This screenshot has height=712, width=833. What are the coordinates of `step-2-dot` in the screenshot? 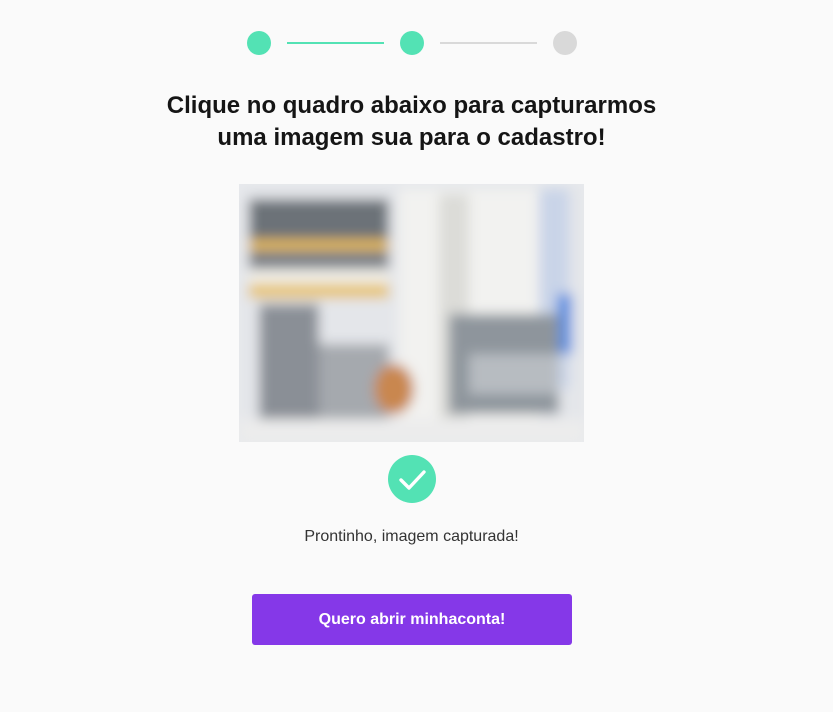 It's located at (412, 43).